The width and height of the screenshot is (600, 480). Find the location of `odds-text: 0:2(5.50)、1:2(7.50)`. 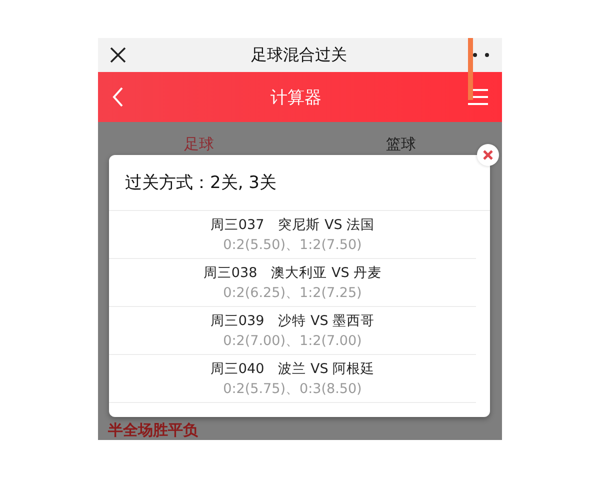

odds-text: 0:2(5.50)、1:2(7.50) is located at coordinates (292, 245).